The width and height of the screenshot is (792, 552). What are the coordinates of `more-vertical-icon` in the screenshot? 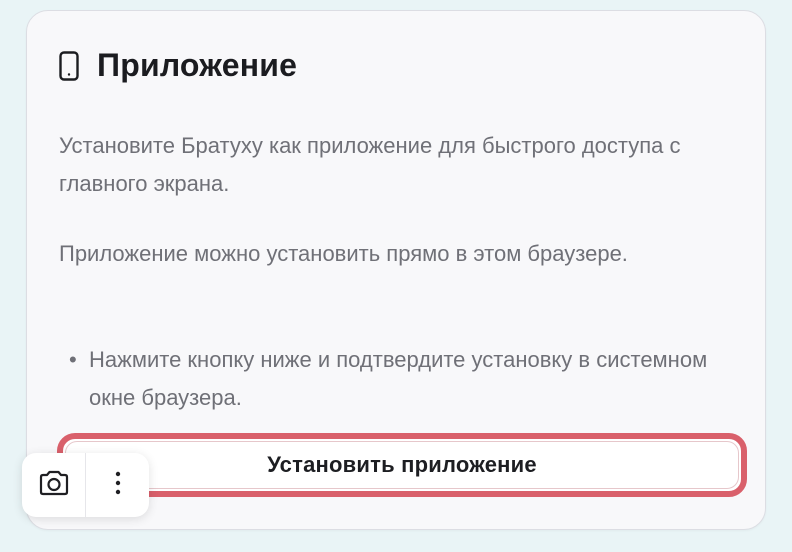 It's located at (118, 485).